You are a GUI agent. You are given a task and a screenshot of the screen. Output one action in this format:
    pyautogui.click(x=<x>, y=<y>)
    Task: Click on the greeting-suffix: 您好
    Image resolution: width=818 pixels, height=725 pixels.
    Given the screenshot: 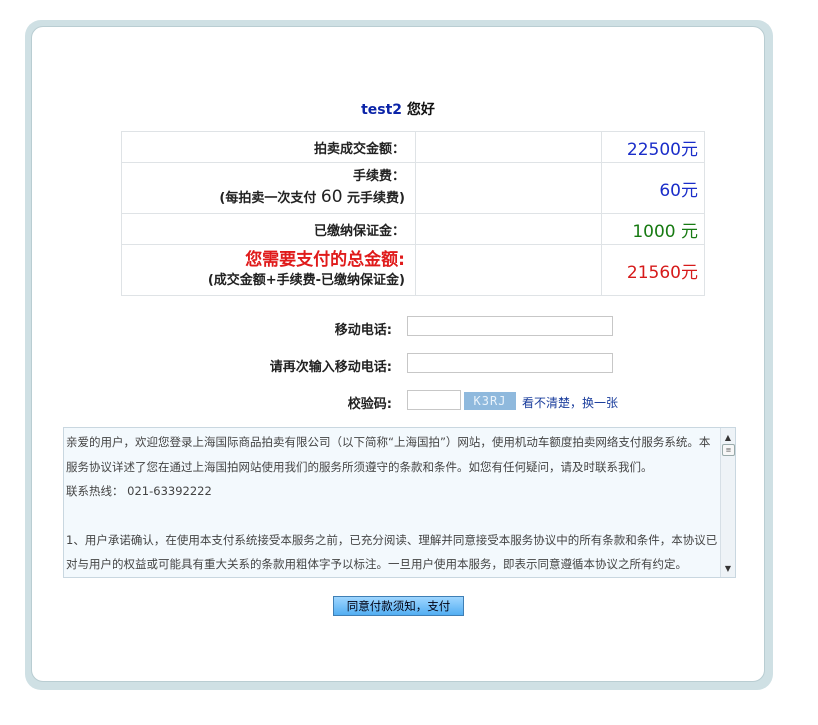 What is the action you would take?
    pyautogui.click(x=420, y=110)
    